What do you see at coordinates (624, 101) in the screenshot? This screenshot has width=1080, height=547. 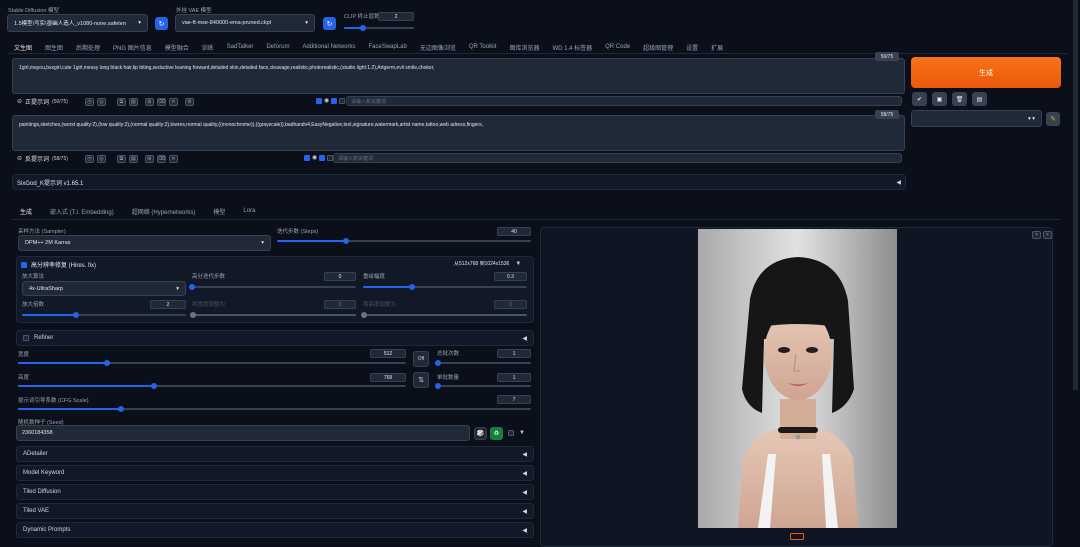 I see `prompt-keyword-input: 请输入新关键词` at bounding box center [624, 101].